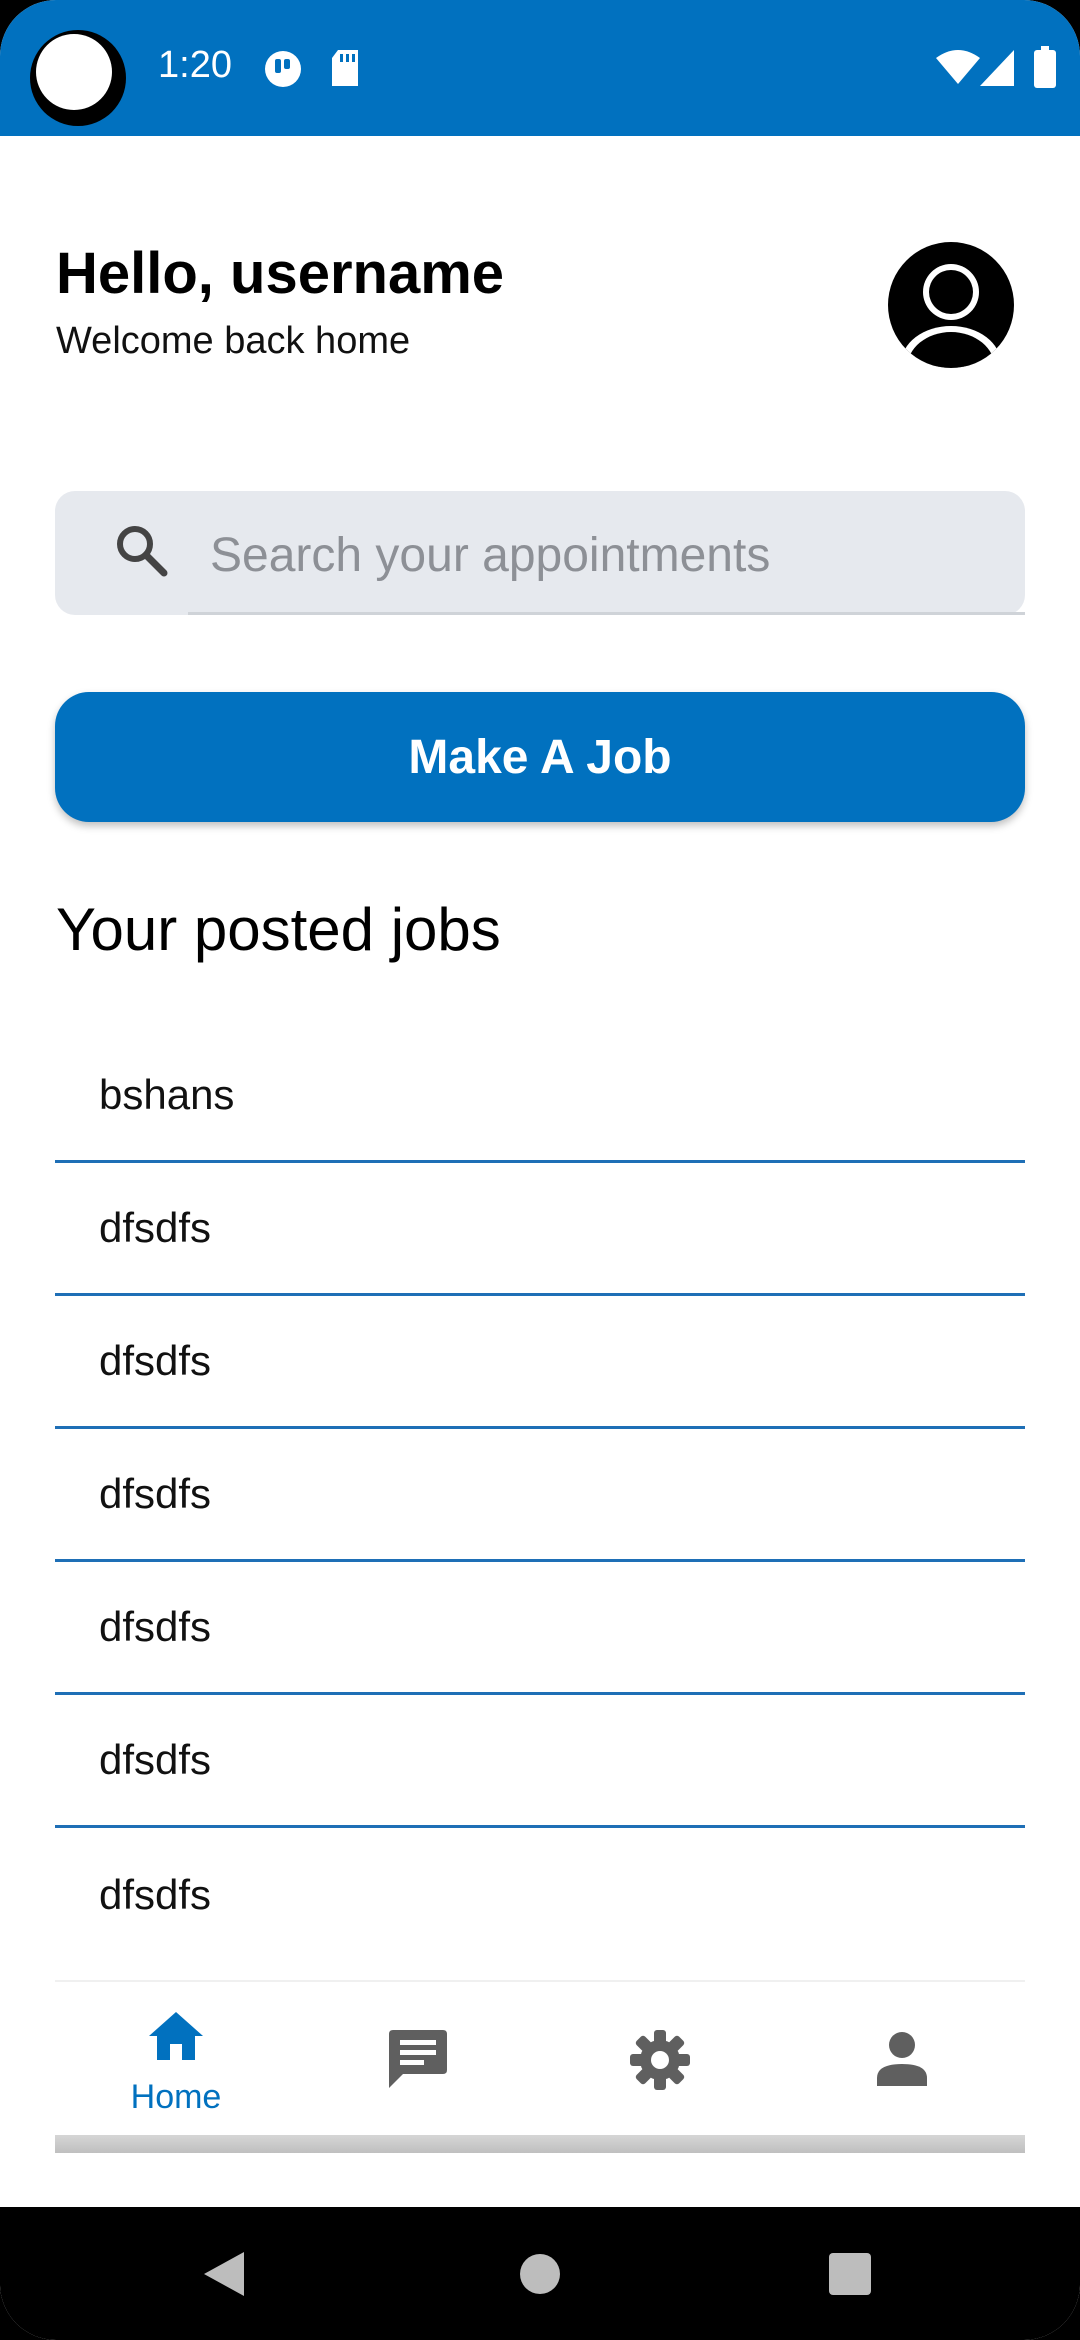  I want to click on job-list-item: bshans, so click(540, 1096).